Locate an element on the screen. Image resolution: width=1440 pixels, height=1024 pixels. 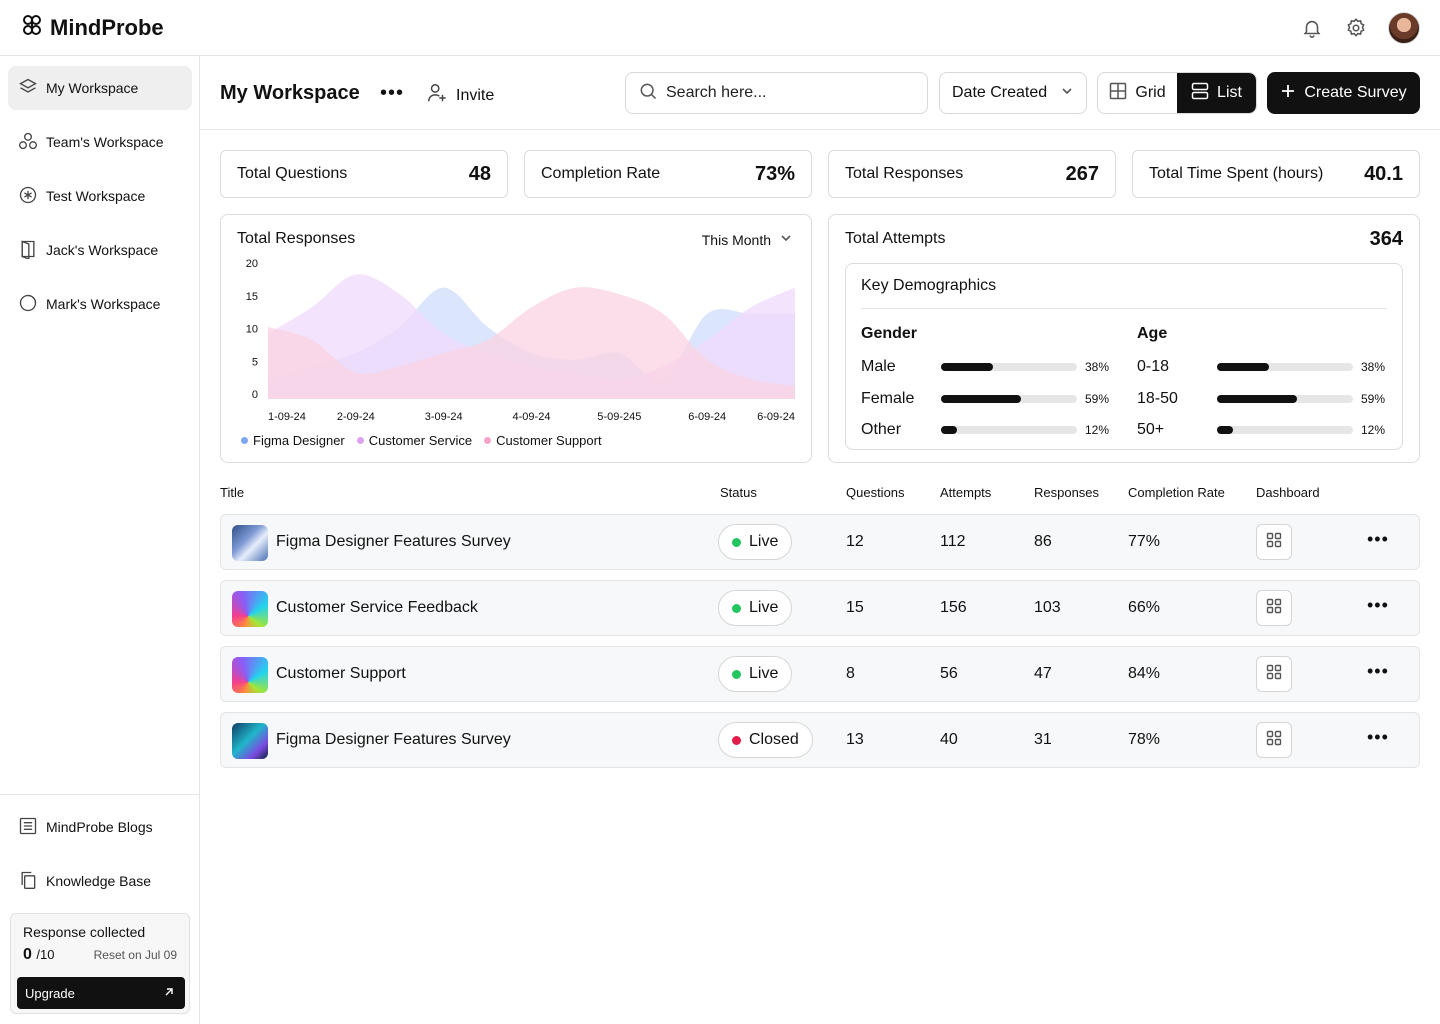
gender-row: Female 59% is located at coordinates (985, 399).